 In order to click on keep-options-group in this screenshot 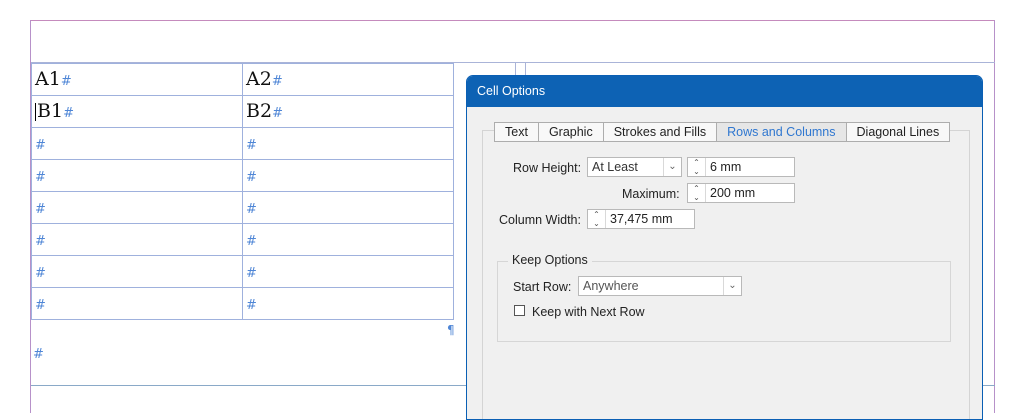, I will do `click(724, 301)`.